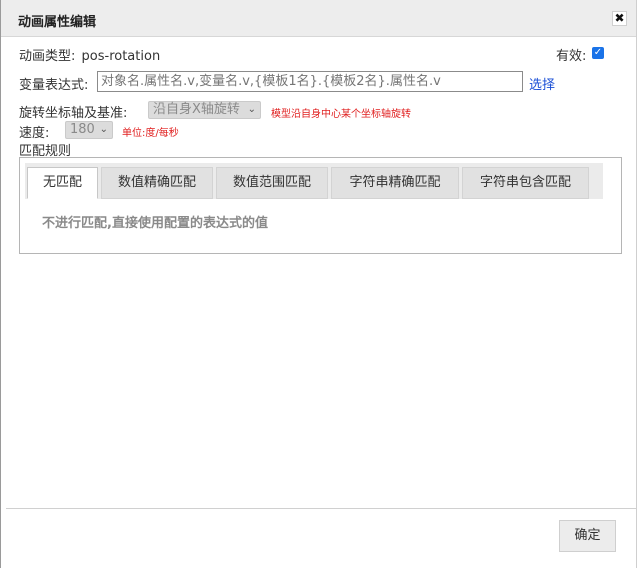 The height and width of the screenshot is (568, 637). What do you see at coordinates (318, 18) in the screenshot?
I see `dialog-titlebar: 动画属性编辑 ✖` at bounding box center [318, 18].